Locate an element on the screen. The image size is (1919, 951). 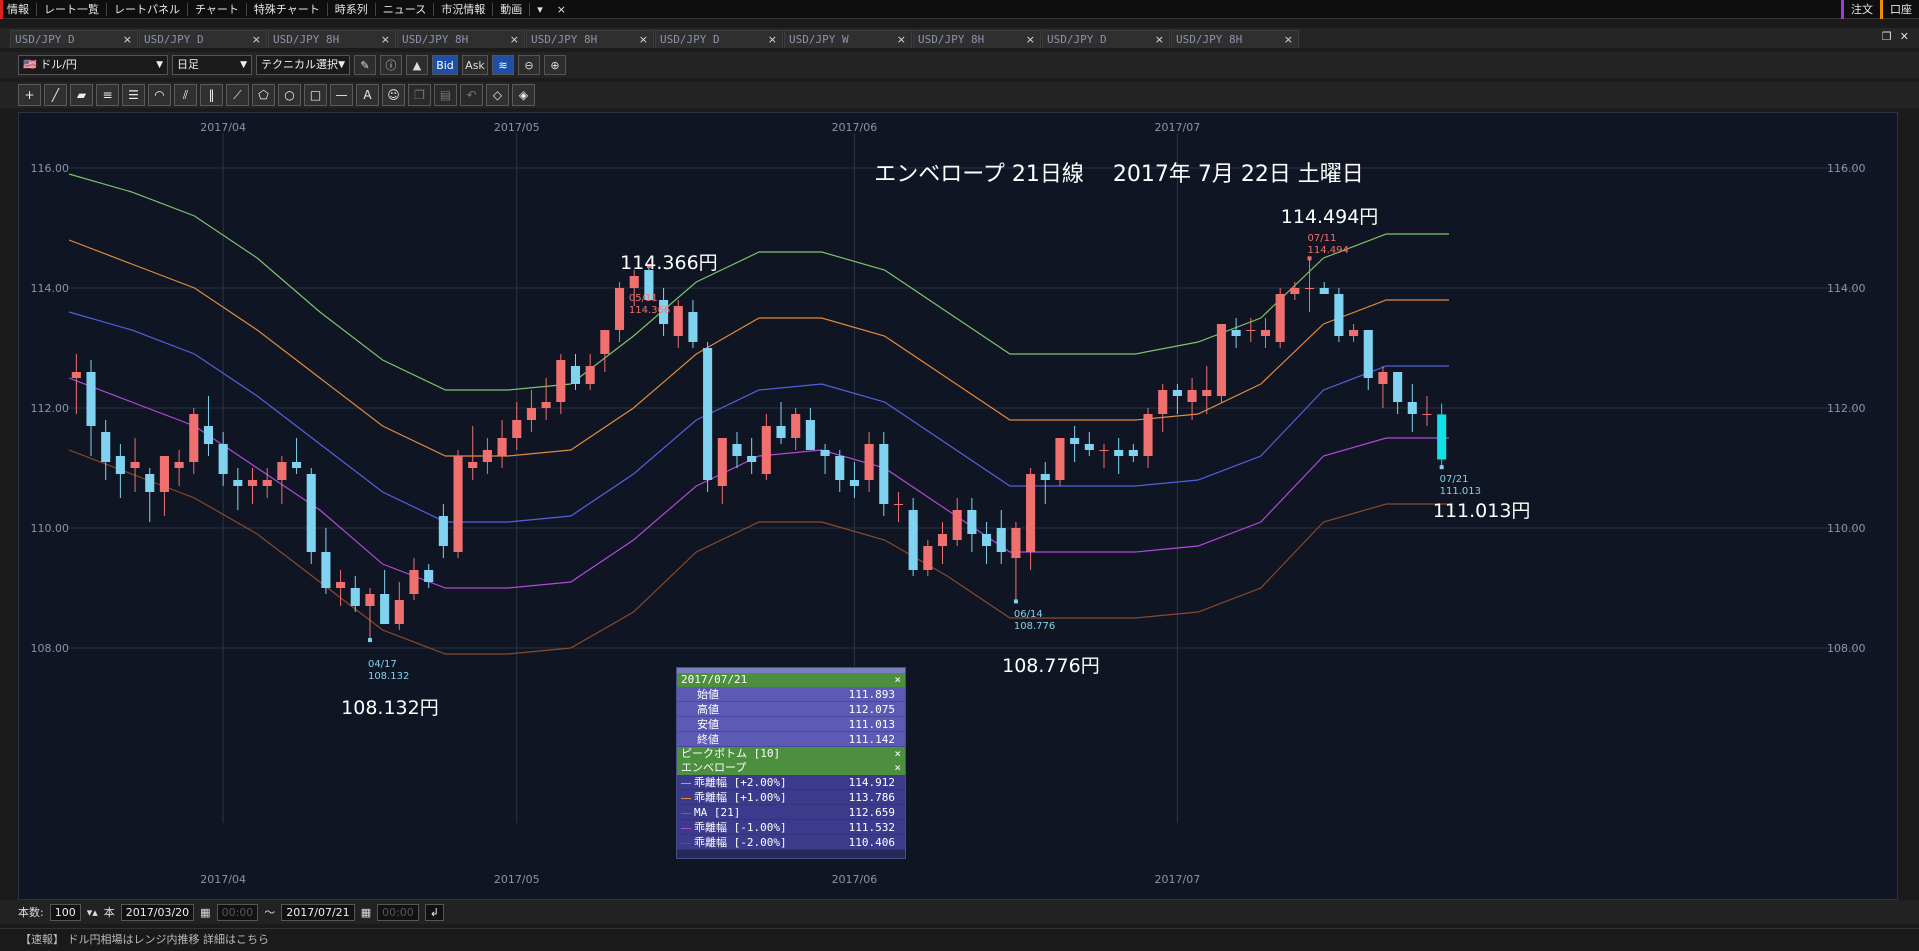
text-icon: A is located at coordinates (367, 95).